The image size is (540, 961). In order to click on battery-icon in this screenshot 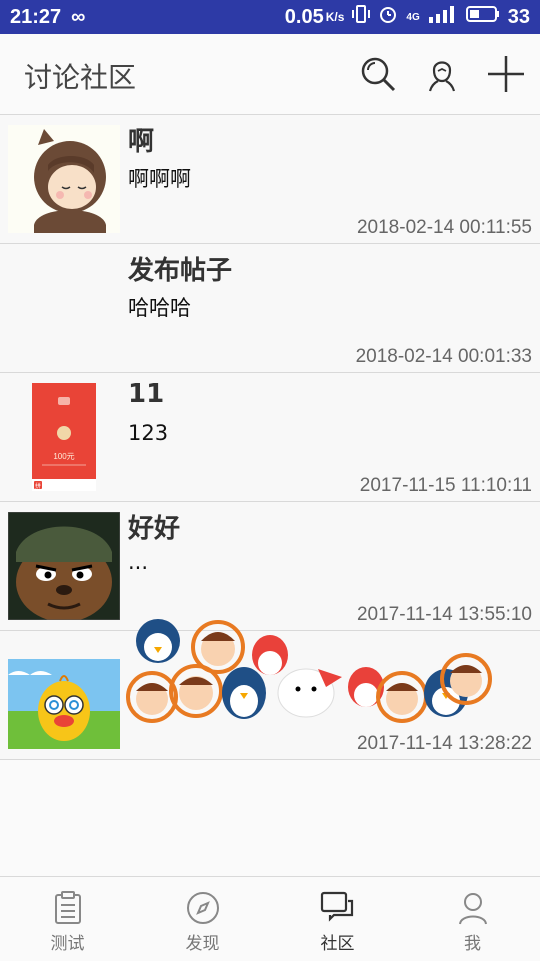, I will do `click(482, 17)`.